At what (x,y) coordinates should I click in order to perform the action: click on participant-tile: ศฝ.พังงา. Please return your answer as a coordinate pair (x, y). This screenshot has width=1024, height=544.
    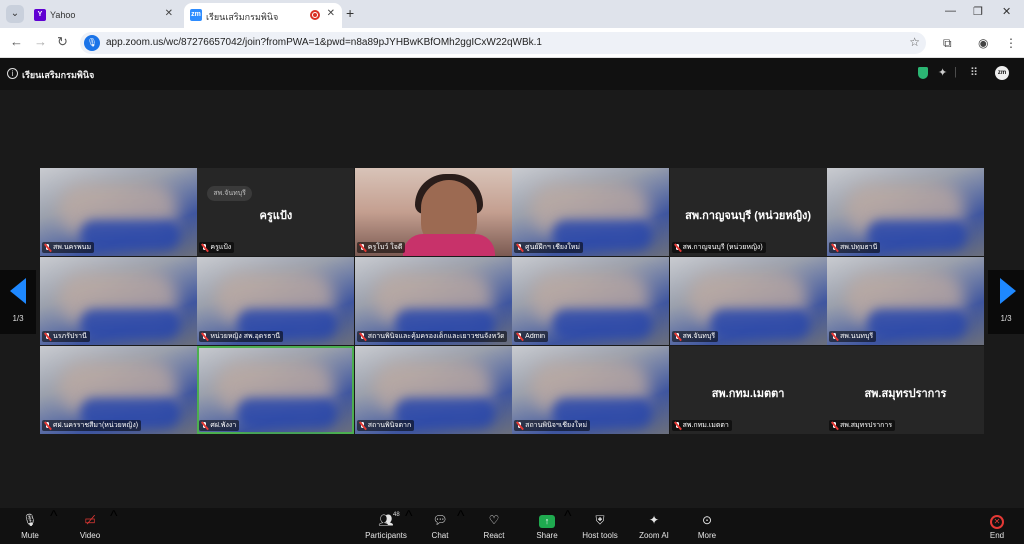
    Looking at the image, I should click on (276, 390).